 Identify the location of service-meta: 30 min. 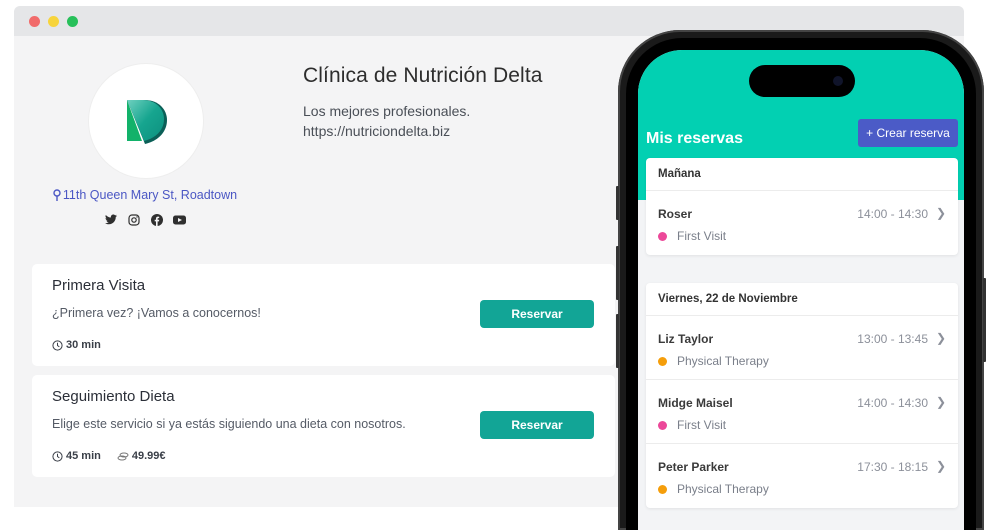
(76, 345).